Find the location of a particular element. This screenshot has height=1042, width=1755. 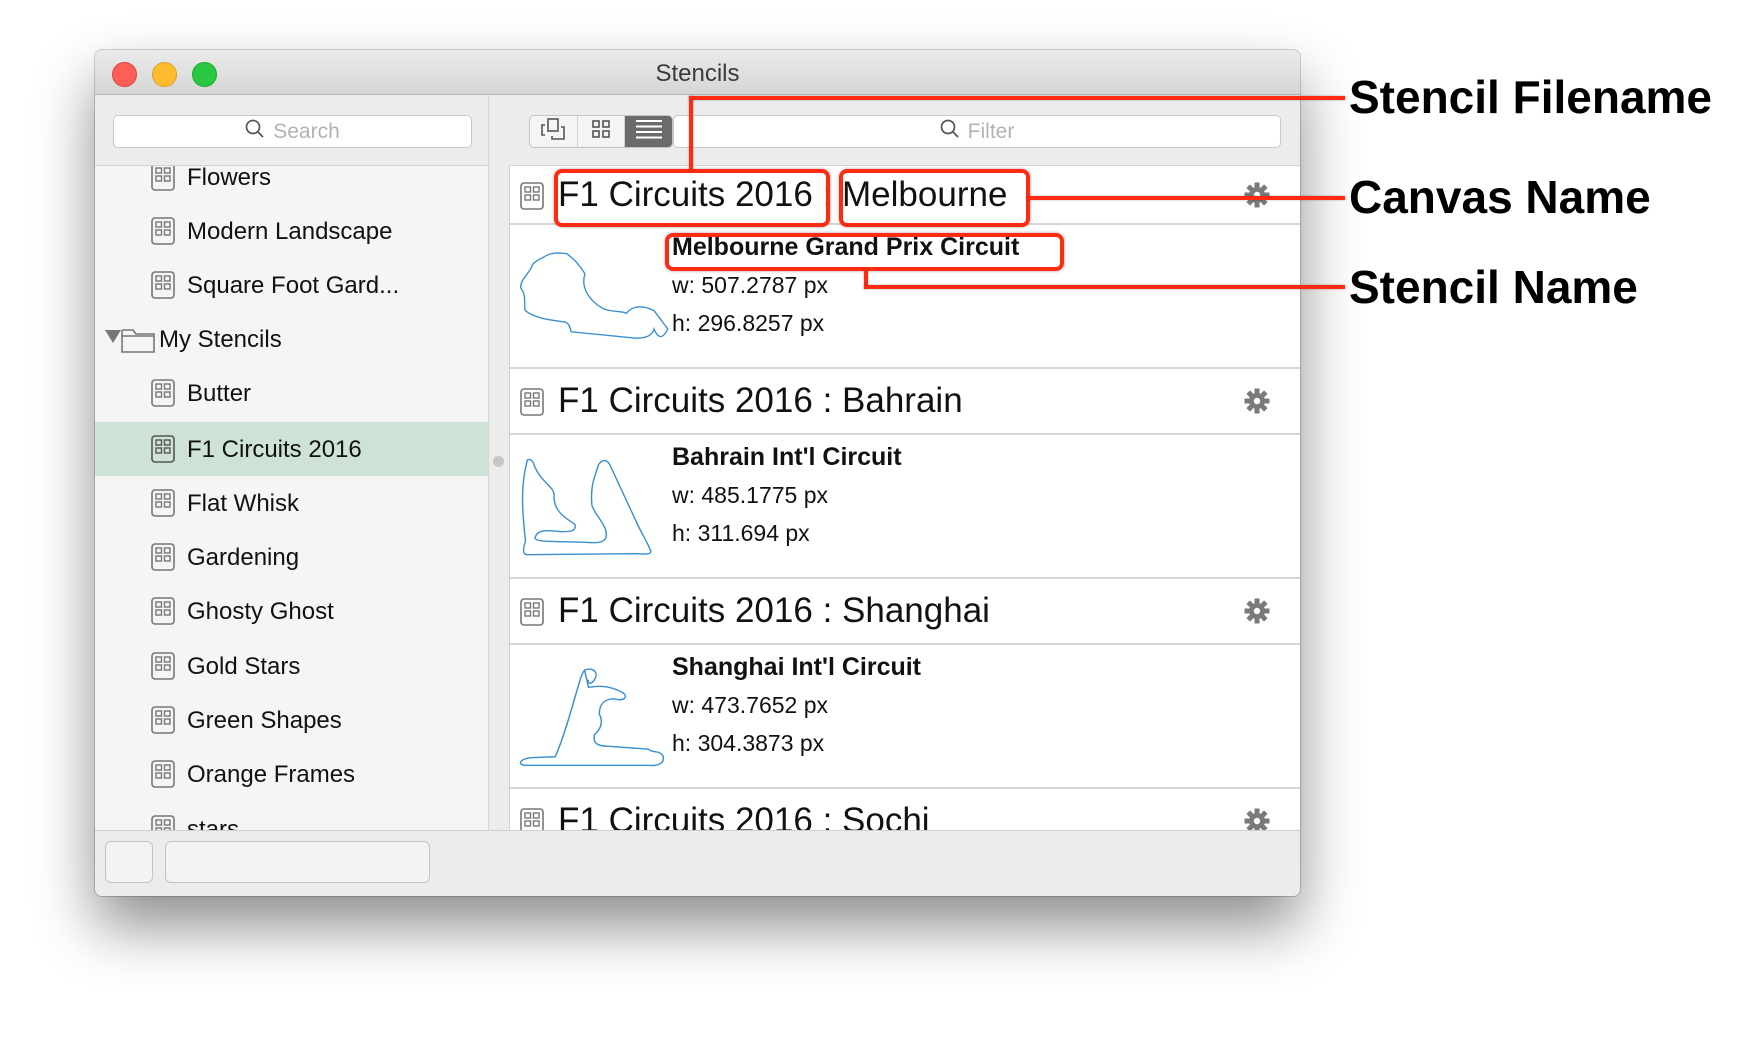

sidebar-item-label: Flowers is located at coordinates (229, 178).